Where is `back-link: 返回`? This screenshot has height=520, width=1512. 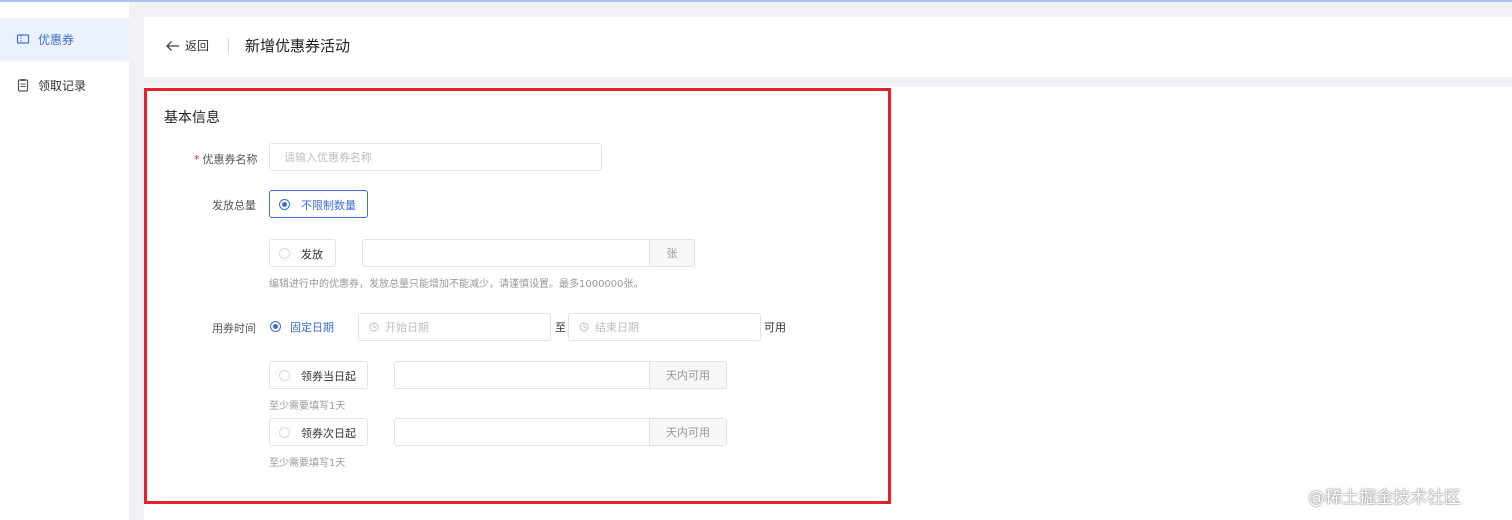 back-link: 返回 is located at coordinates (197, 45).